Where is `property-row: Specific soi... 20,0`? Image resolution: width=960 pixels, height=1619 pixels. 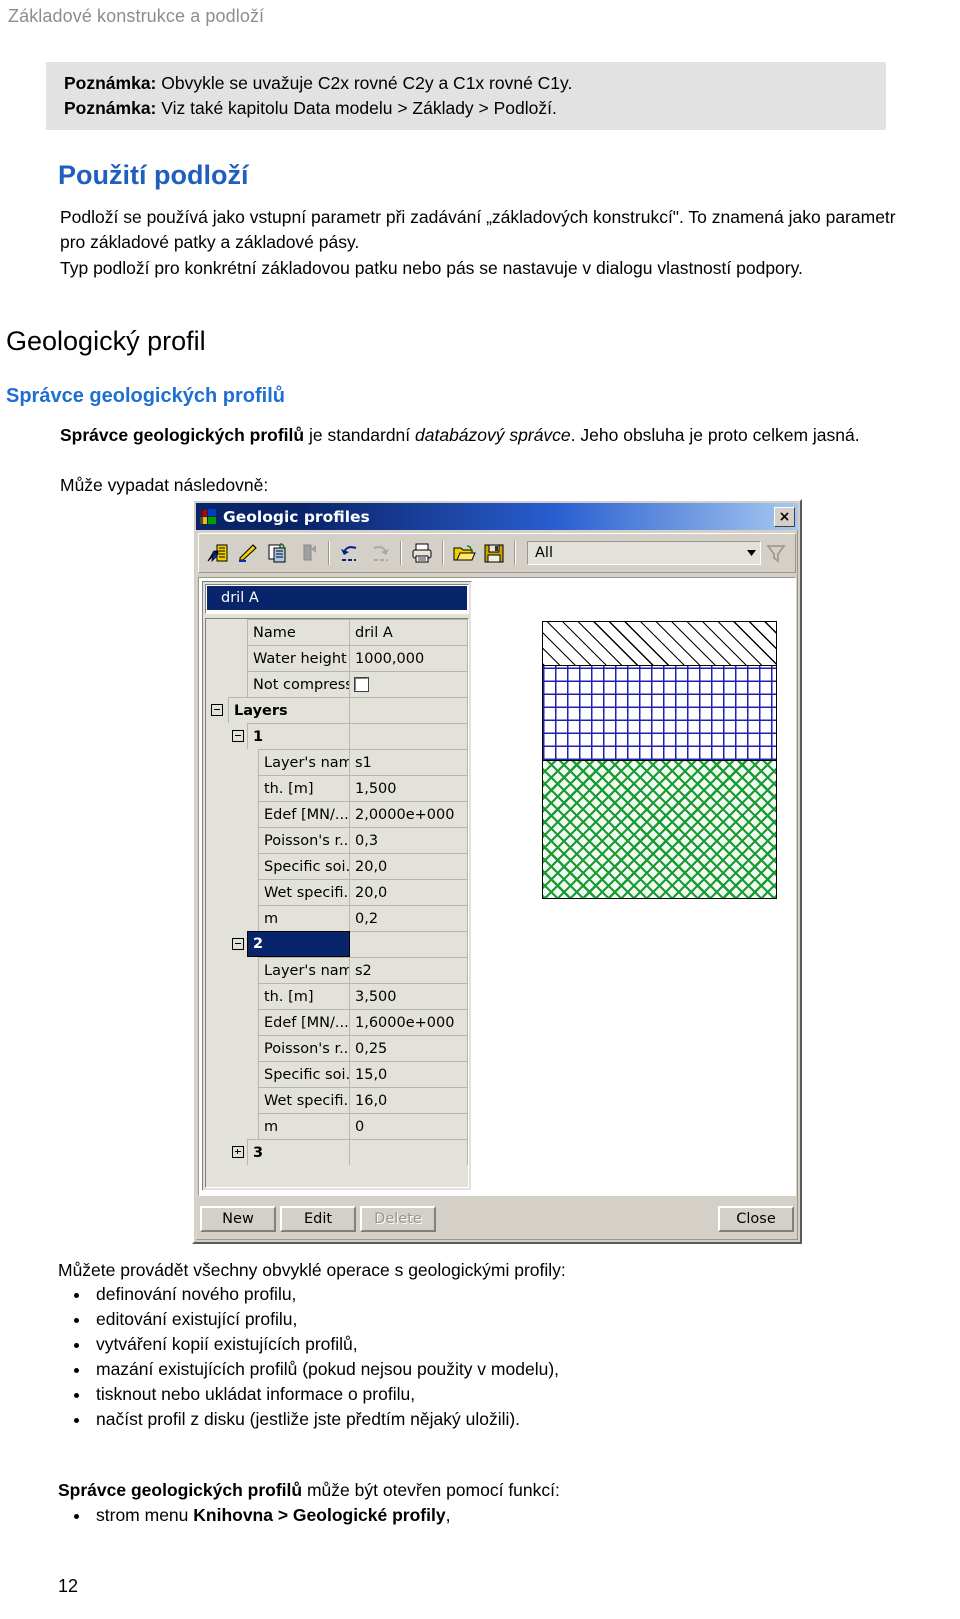 property-row: Specific soi... 20,0 is located at coordinates (337, 866).